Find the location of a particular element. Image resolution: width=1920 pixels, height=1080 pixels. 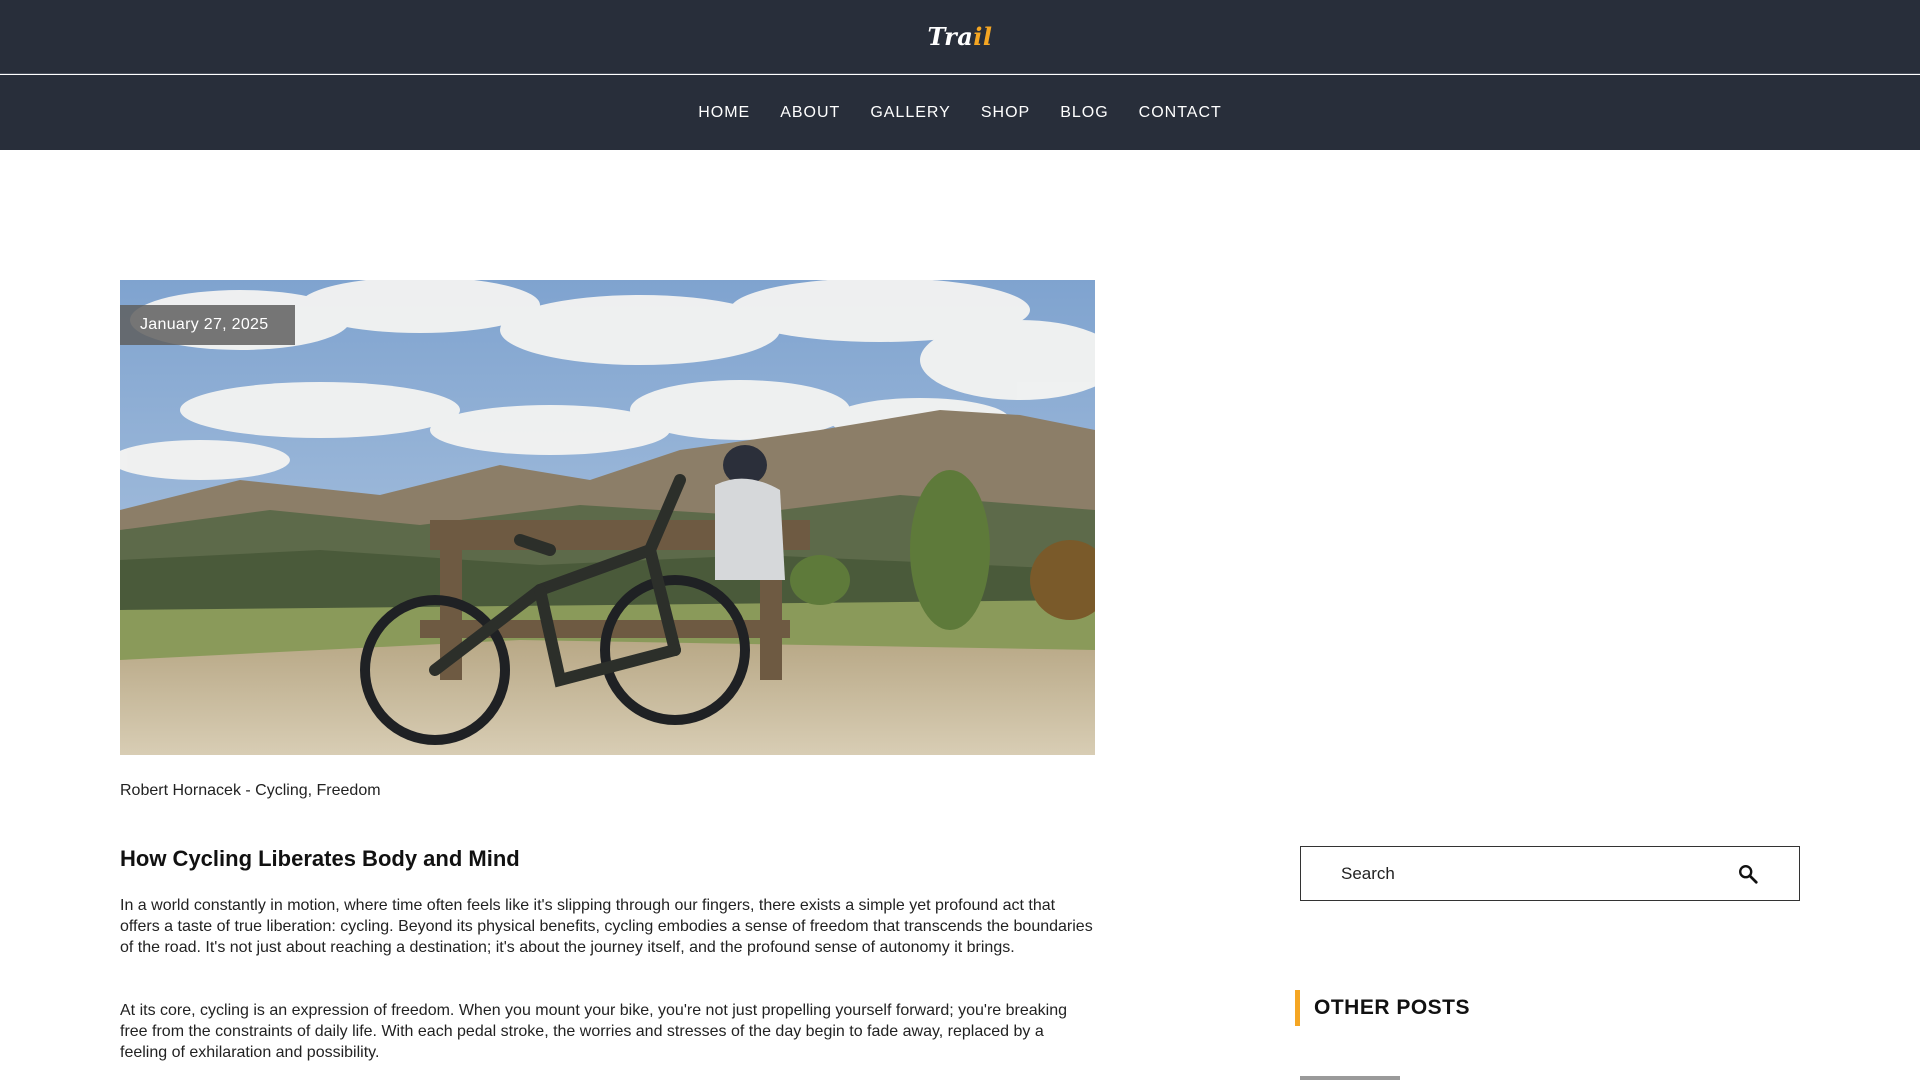

other-posts-heading: OTHER POSTS is located at coordinates (1382, 1008).